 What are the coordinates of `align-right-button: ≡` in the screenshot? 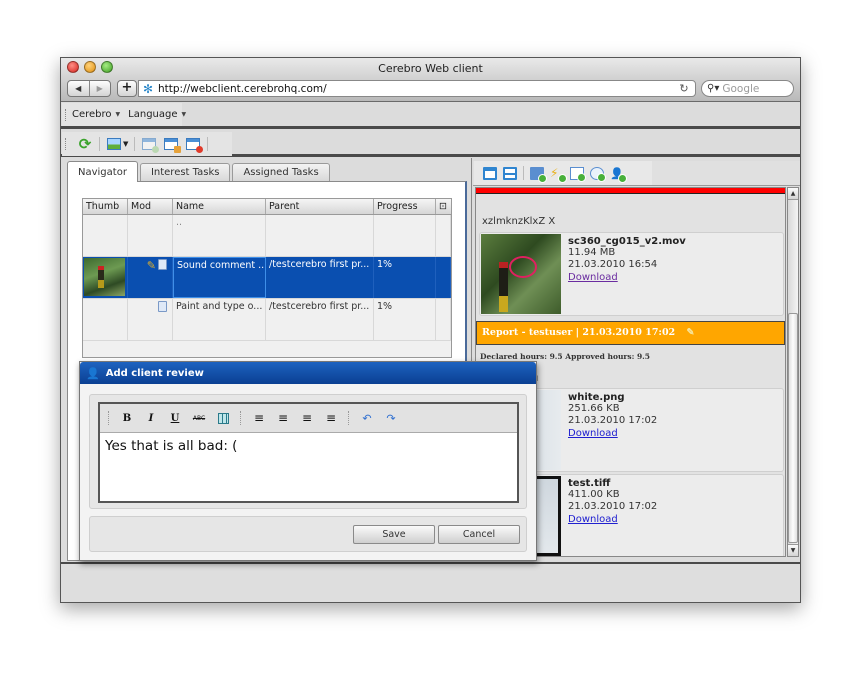 It's located at (307, 418).